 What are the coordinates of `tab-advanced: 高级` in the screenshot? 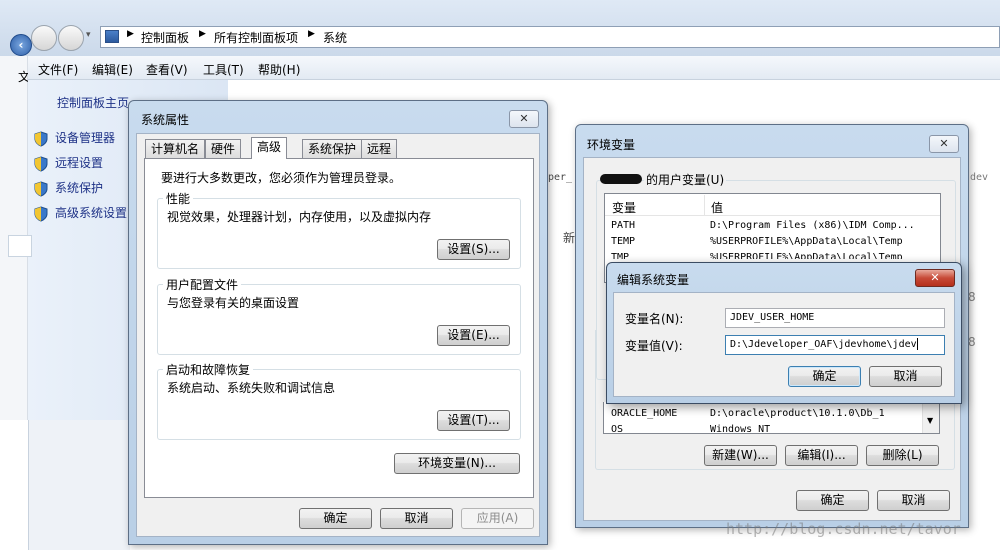 It's located at (269, 148).